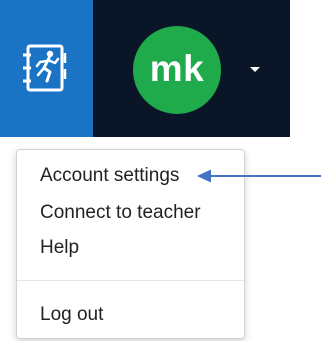 This screenshot has width=326, height=341. Describe the element at coordinates (259, 176) in the screenshot. I see `pointer-arrow-icon` at that location.